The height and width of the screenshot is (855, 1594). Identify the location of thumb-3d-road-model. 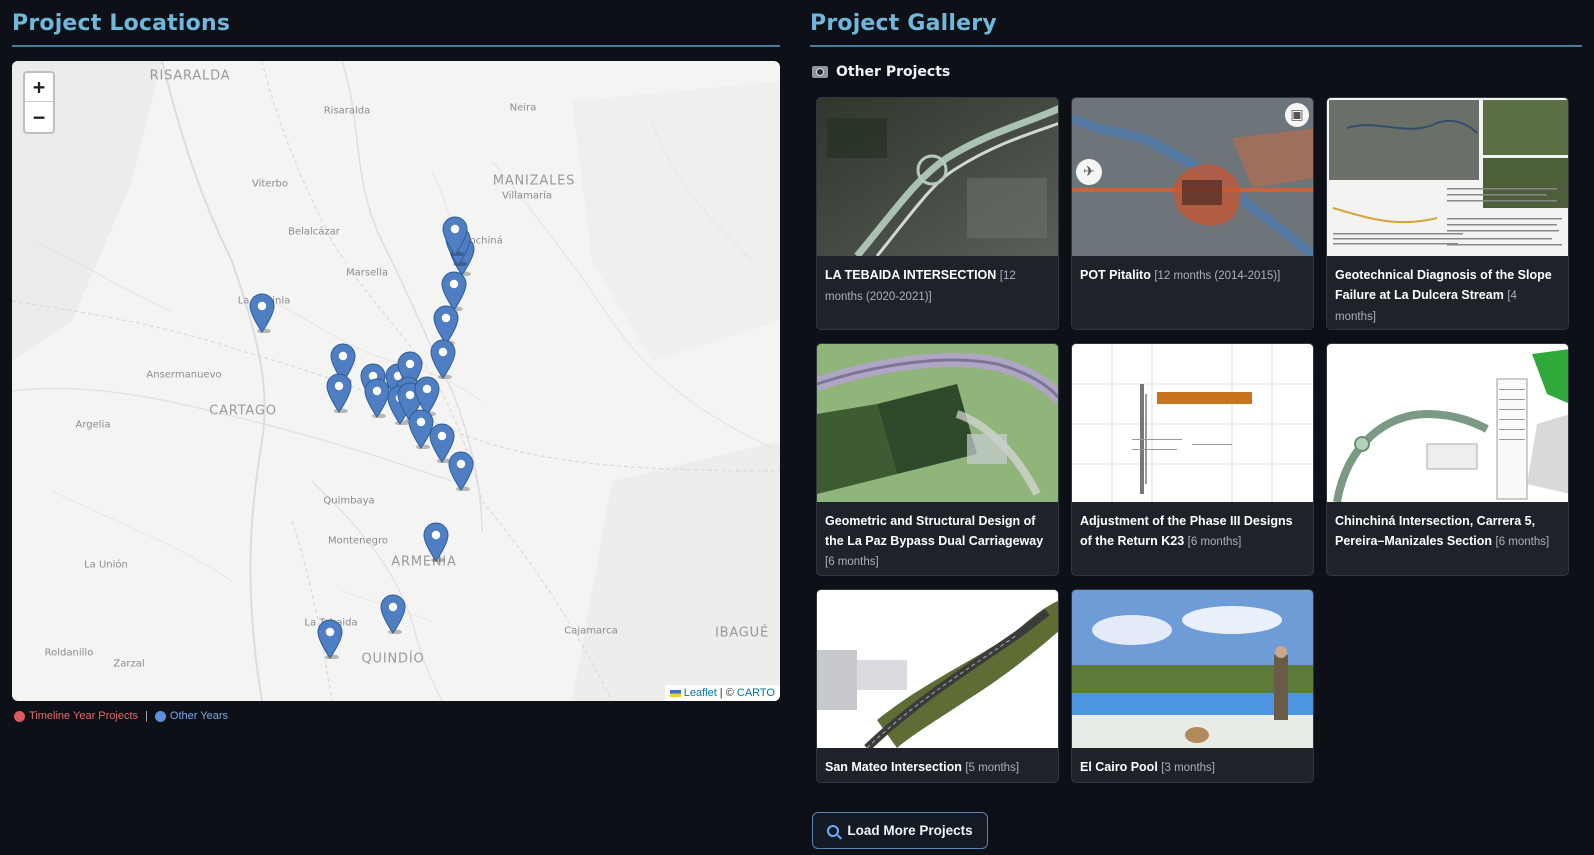
(937, 669).